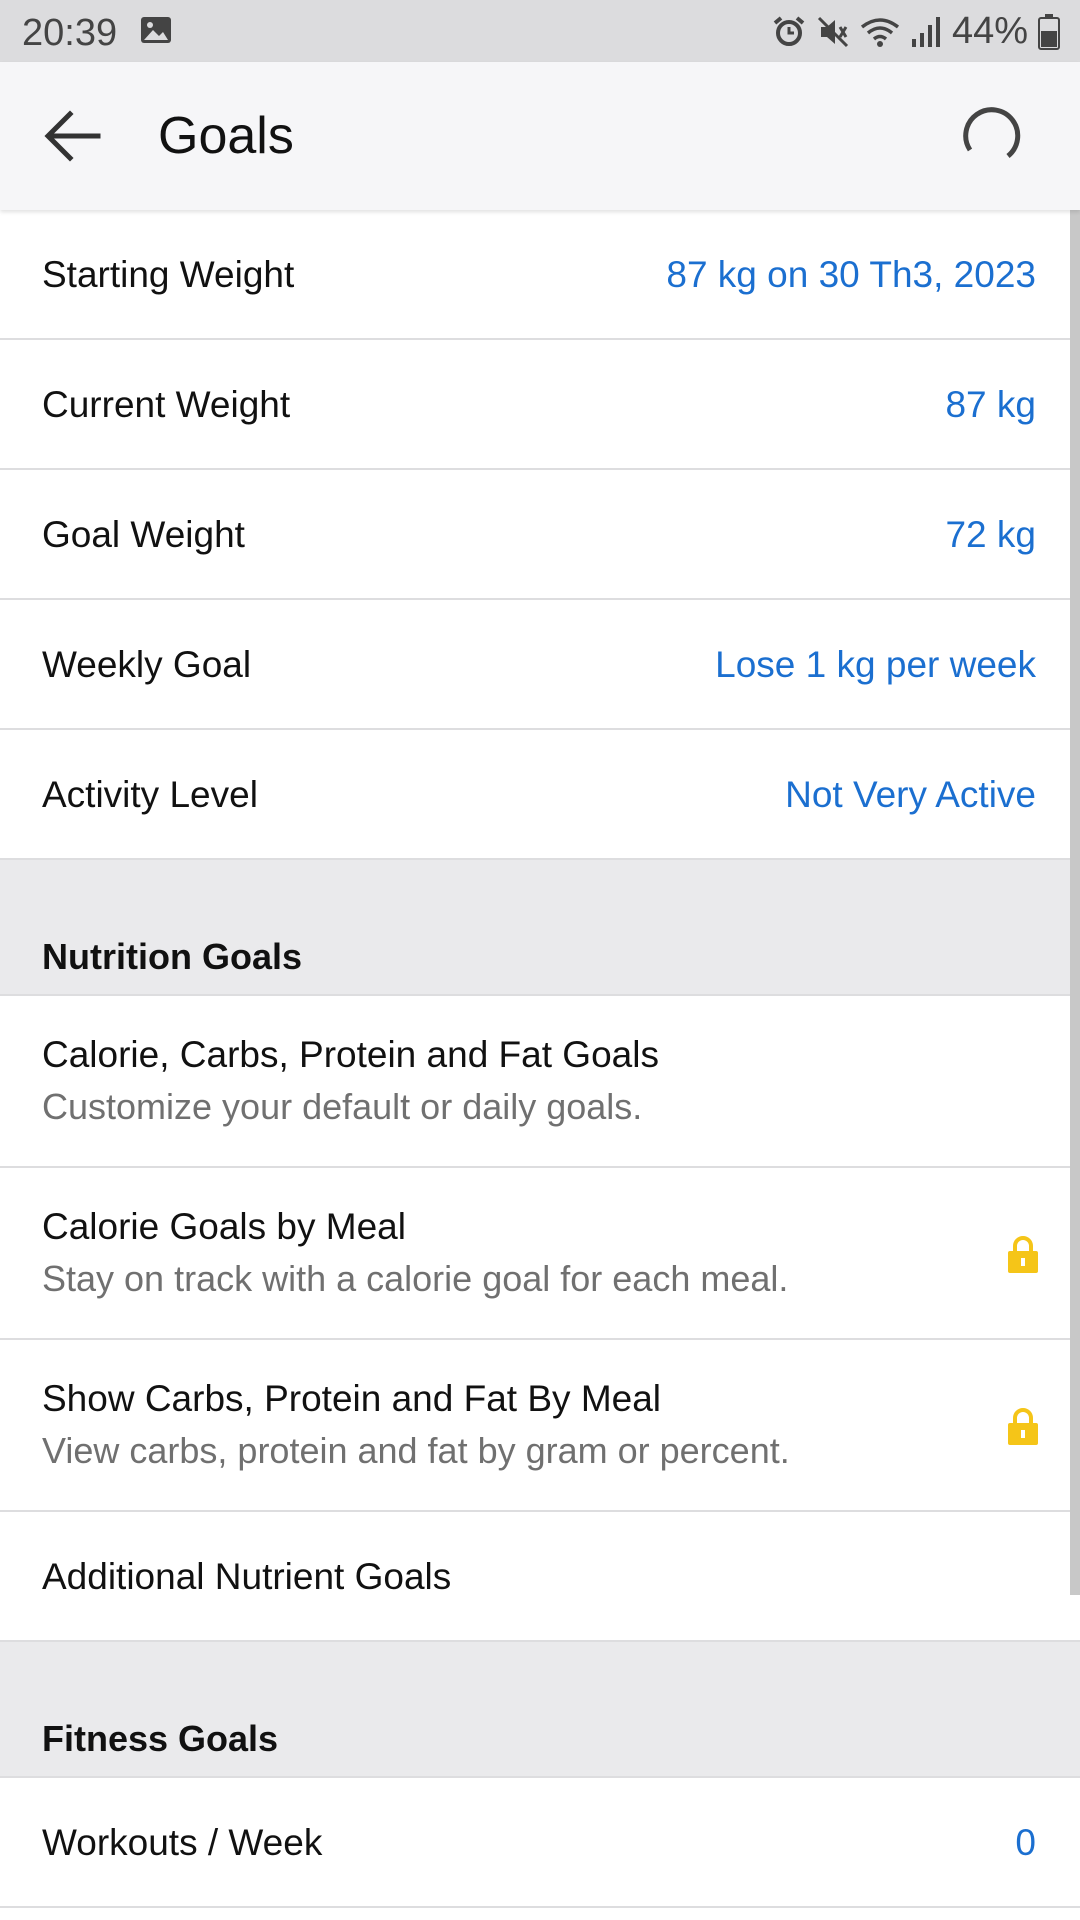  What do you see at coordinates (156, 30) in the screenshot?
I see `gallery-icon` at bounding box center [156, 30].